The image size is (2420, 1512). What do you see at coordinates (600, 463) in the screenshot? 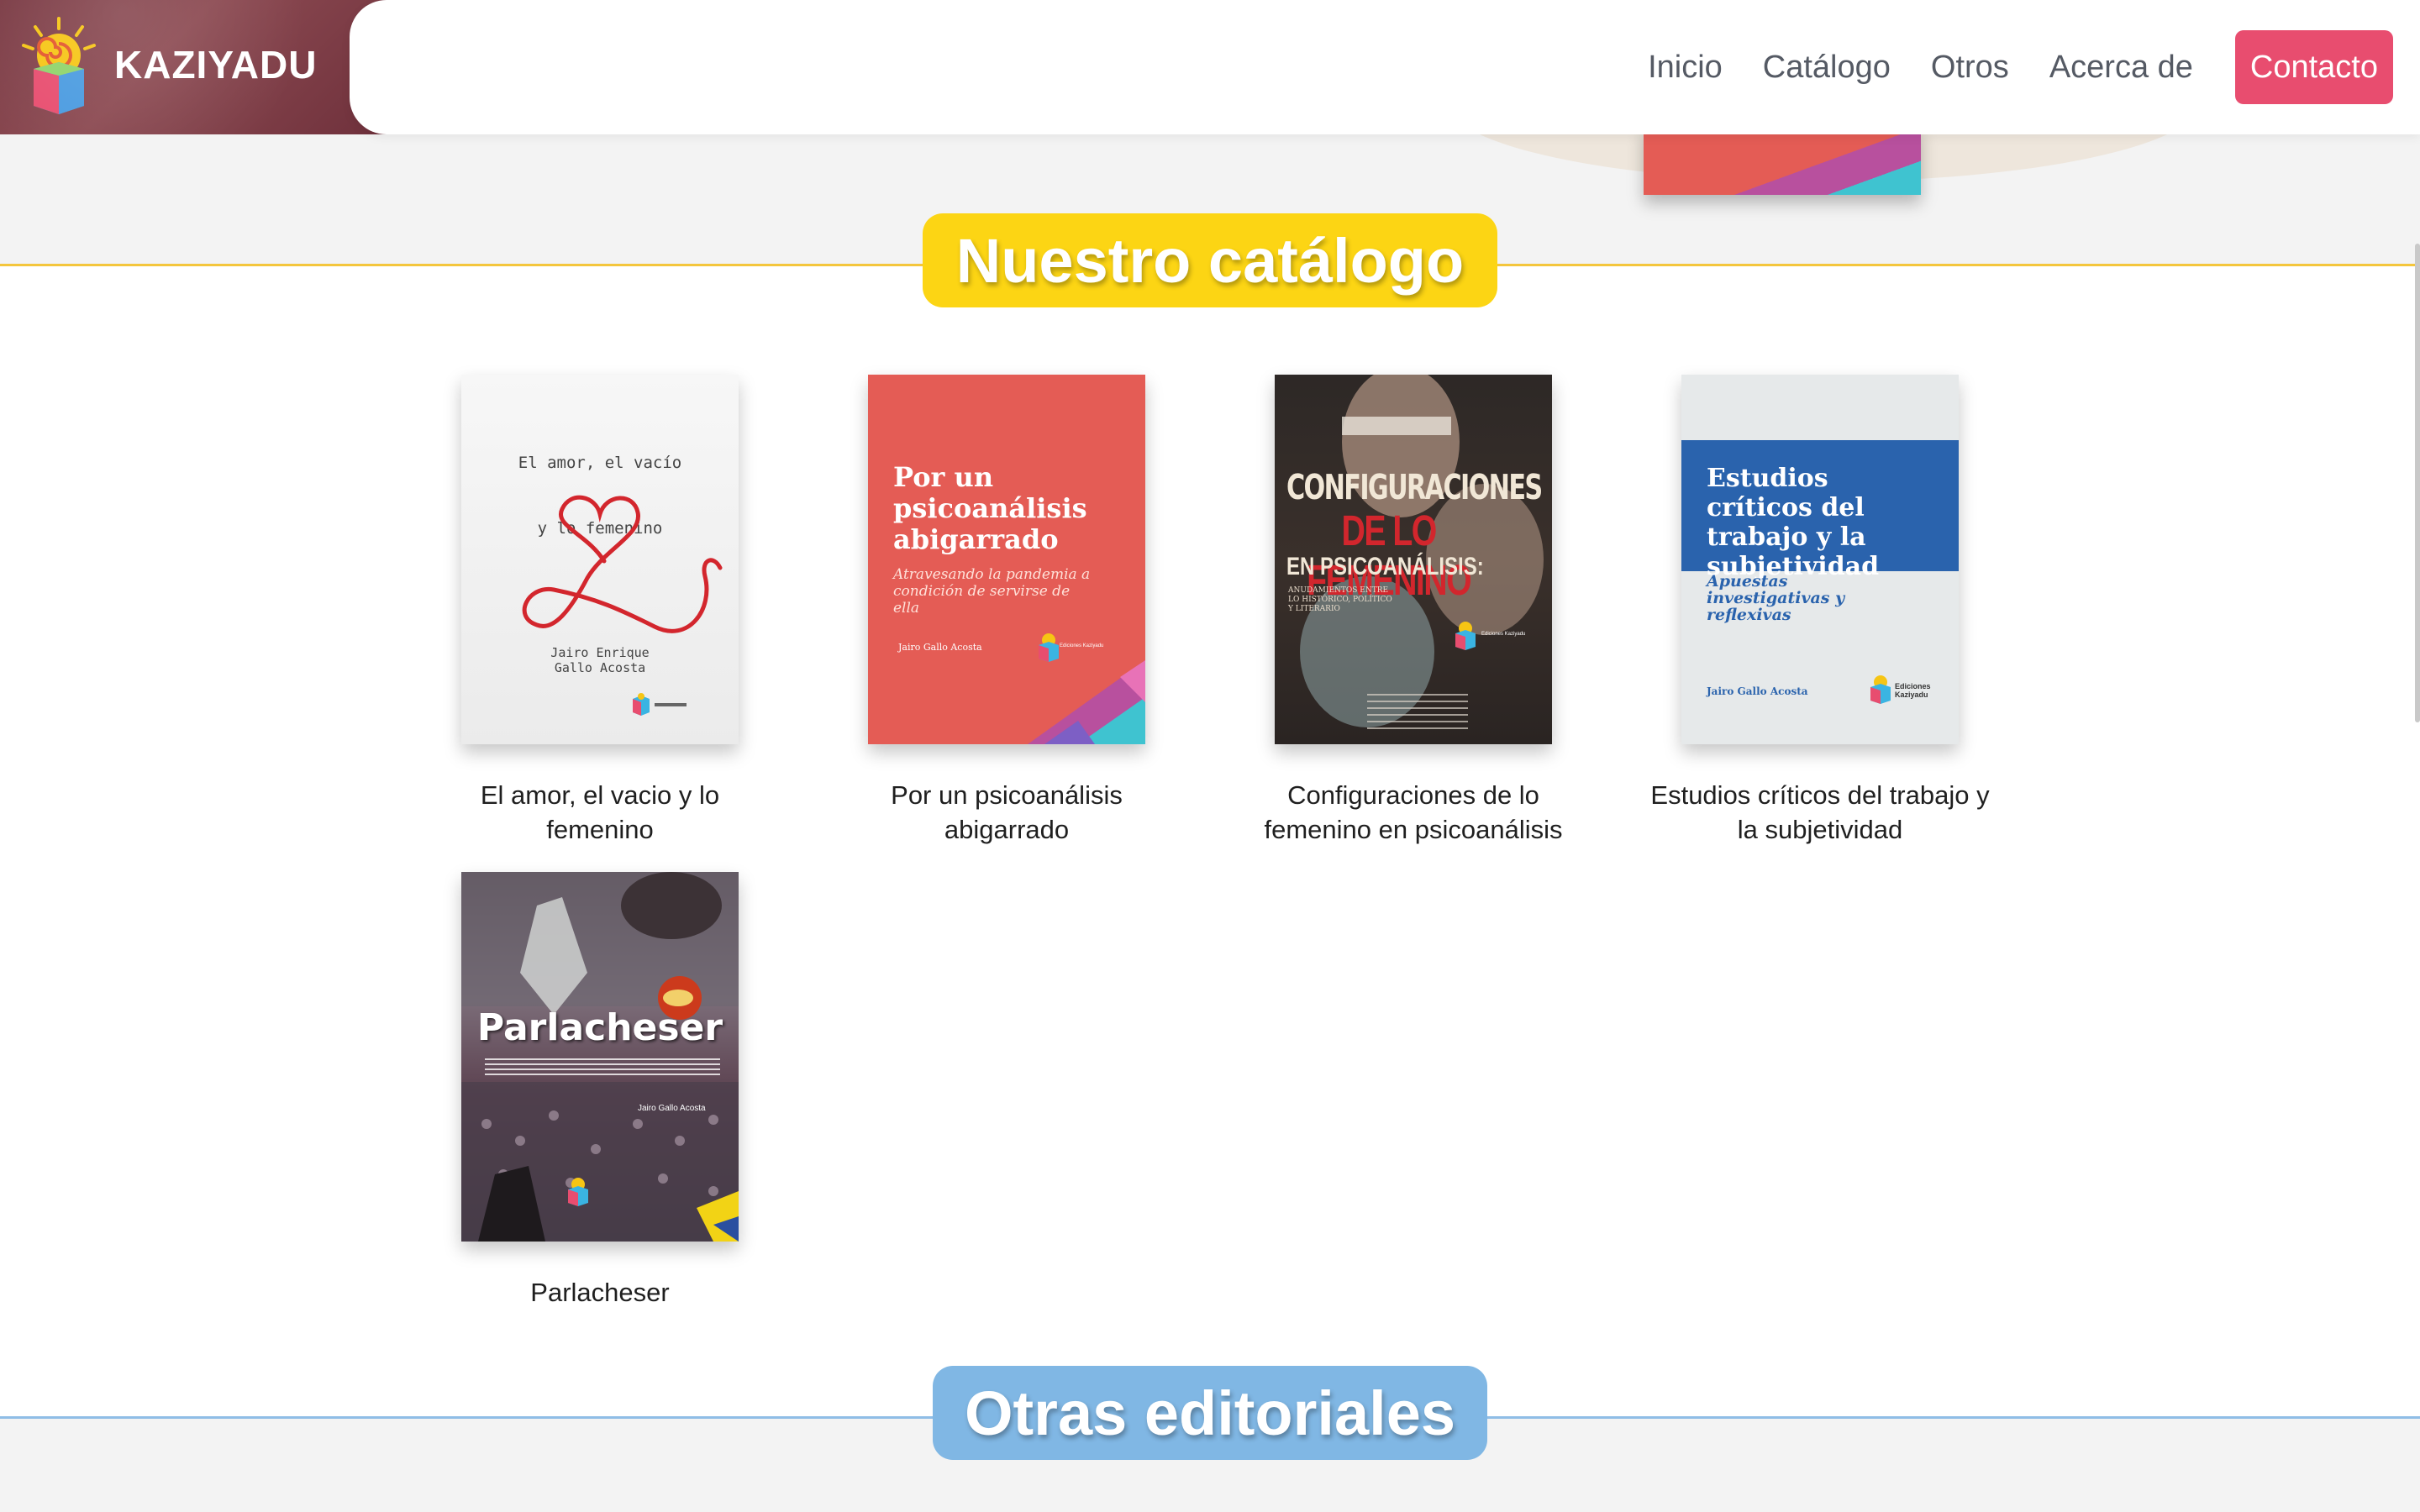
I see `cover-text: El amor, el vacío` at bounding box center [600, 463].